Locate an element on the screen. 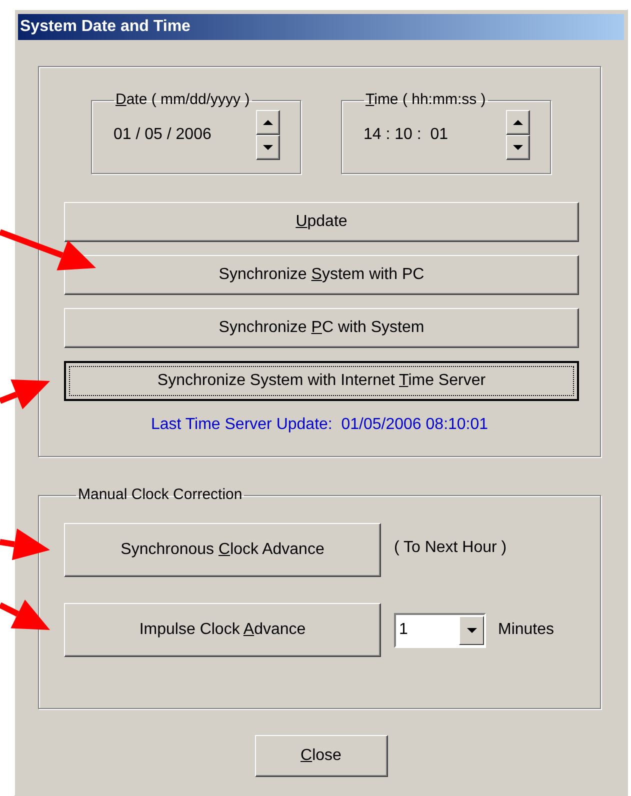 The height and width of the screenshot is (796, 631). button: Close is located at coordinates (321, 756).